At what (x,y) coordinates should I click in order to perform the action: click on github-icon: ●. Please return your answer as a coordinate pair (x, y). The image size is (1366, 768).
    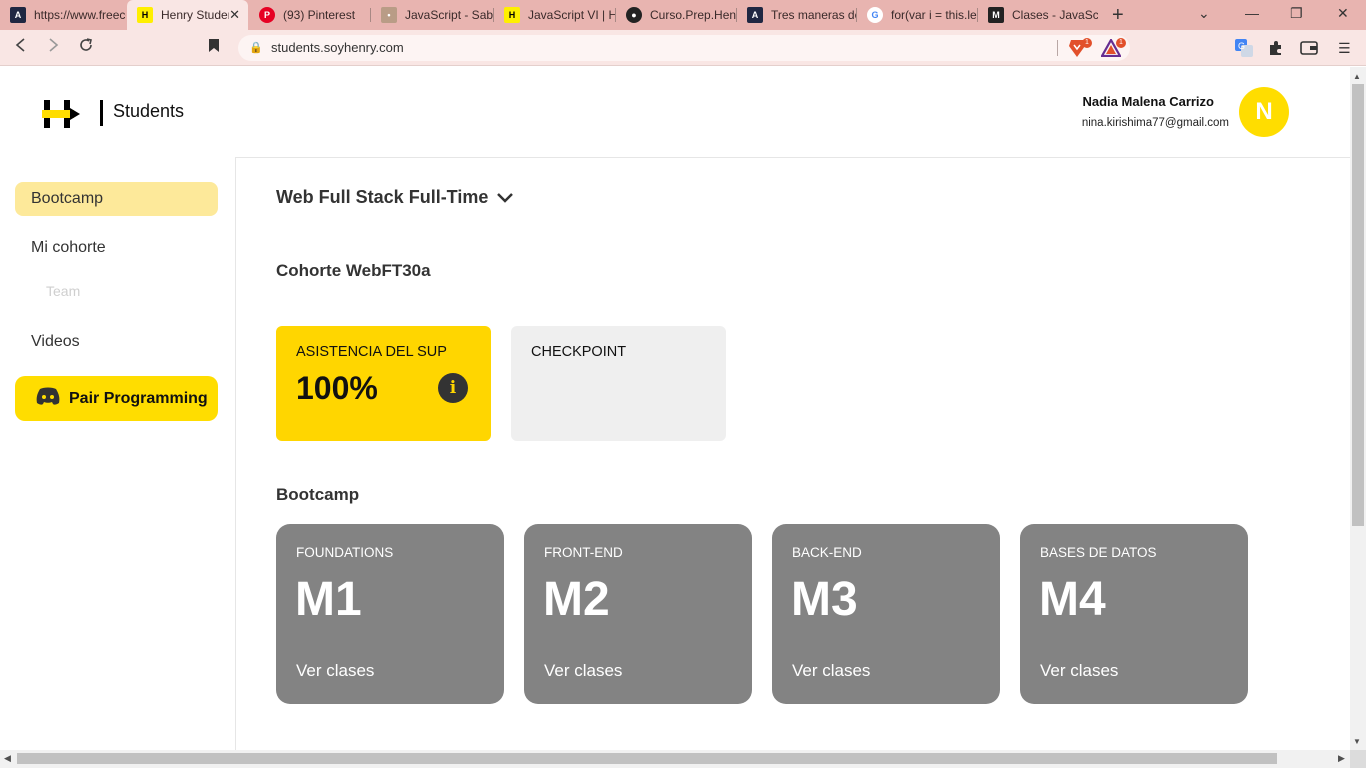
    Looking at the image, I should click on (634, 15).